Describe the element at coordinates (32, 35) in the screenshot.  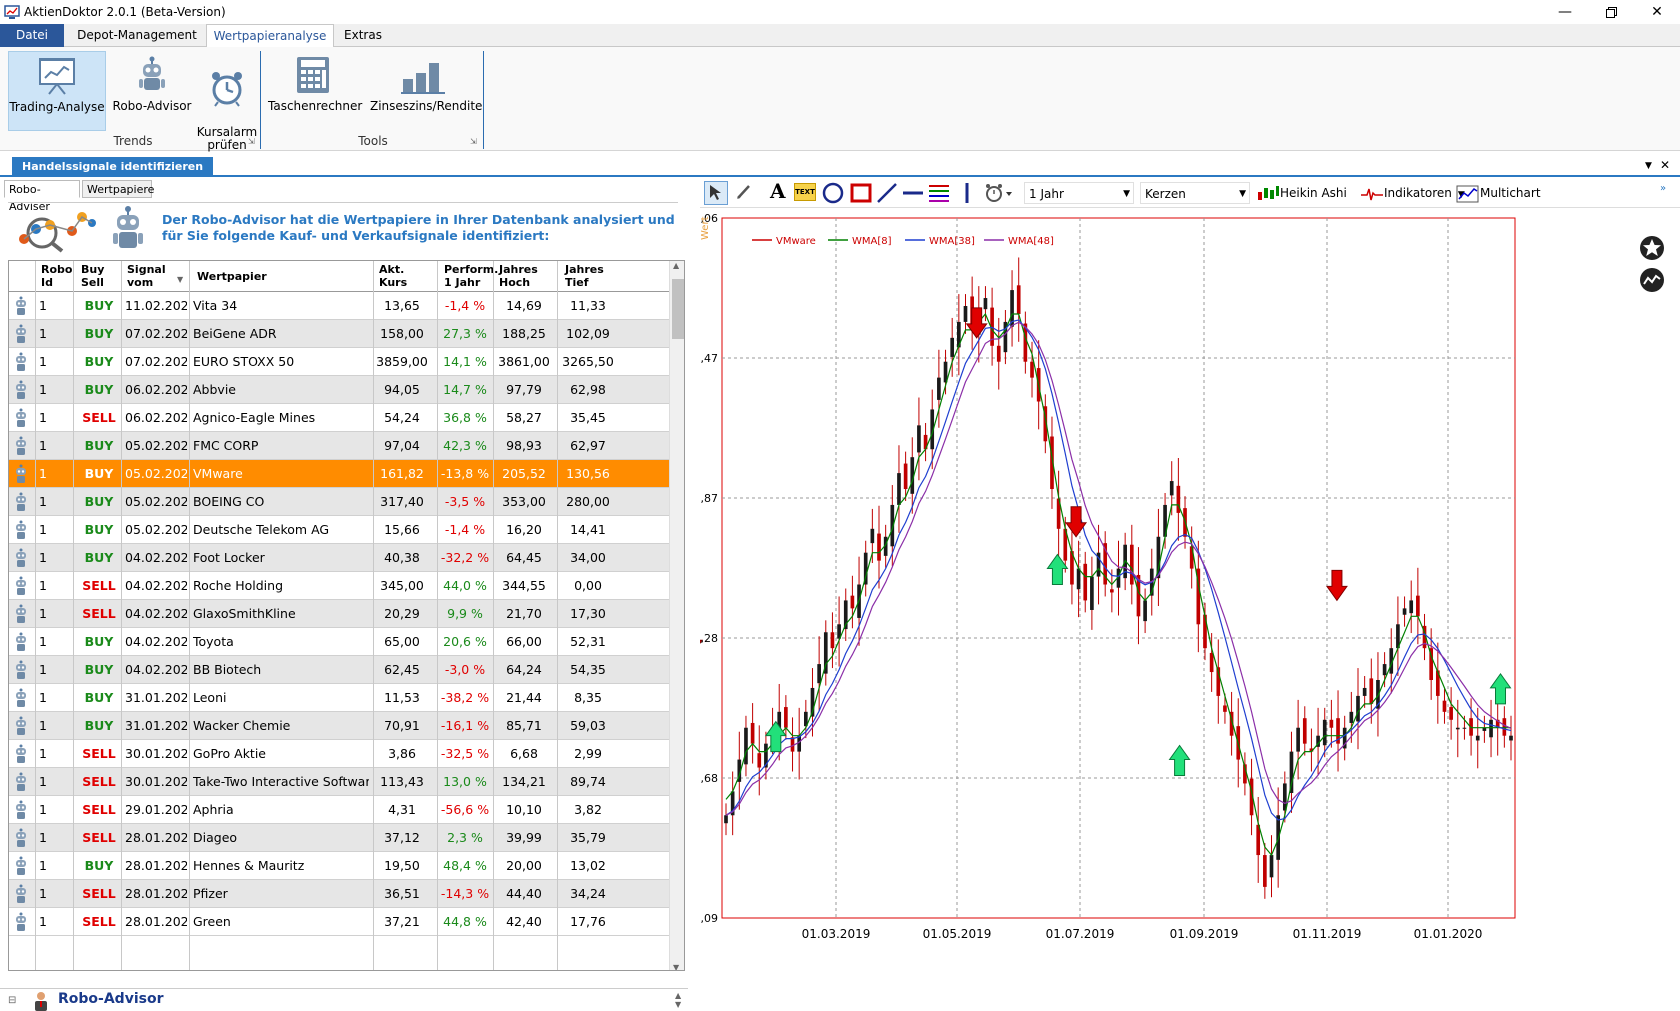
I see `menu-datei: Datei` at that location.